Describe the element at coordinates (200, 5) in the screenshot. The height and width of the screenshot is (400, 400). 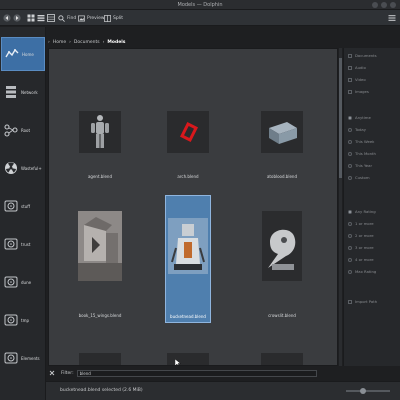
I see `title-bar: Models — Dolphin` at that location.